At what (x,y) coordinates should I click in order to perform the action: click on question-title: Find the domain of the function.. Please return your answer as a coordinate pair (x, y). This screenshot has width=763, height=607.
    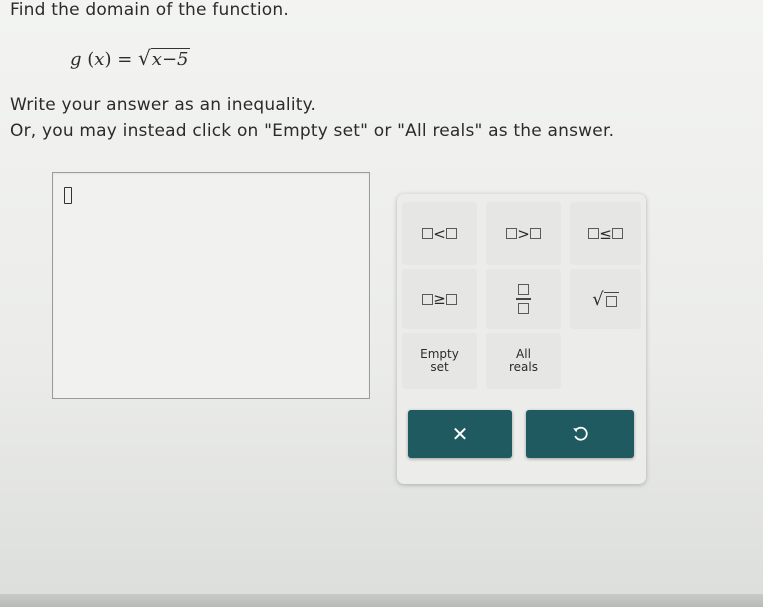
    Looking at the image, I should click on (149, 10).